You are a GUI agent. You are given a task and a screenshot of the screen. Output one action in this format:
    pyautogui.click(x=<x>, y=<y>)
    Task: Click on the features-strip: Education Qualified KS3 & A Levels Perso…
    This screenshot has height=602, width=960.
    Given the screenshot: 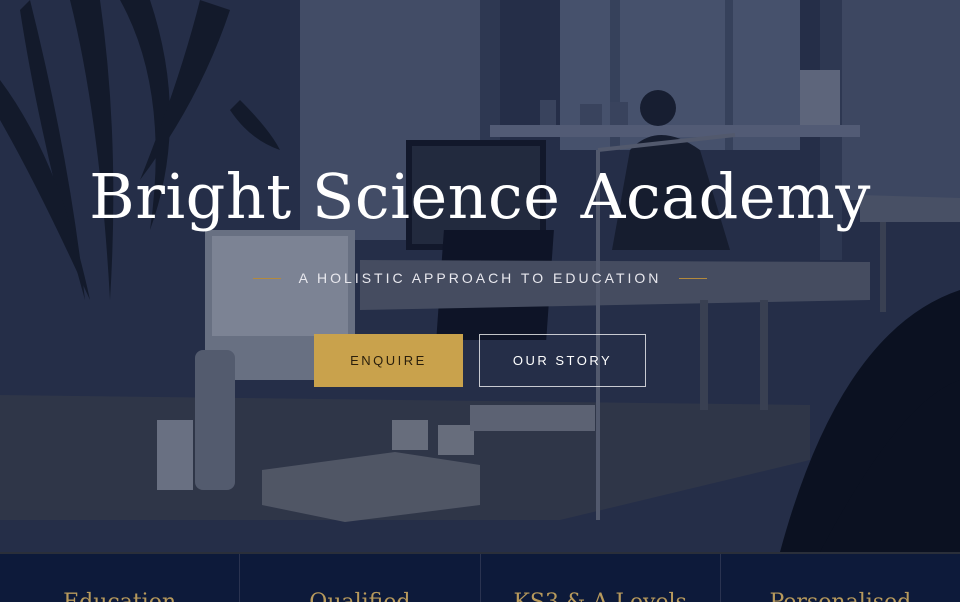 What is the action you would take?
    pyautogui.click(x=480, y=577)
    